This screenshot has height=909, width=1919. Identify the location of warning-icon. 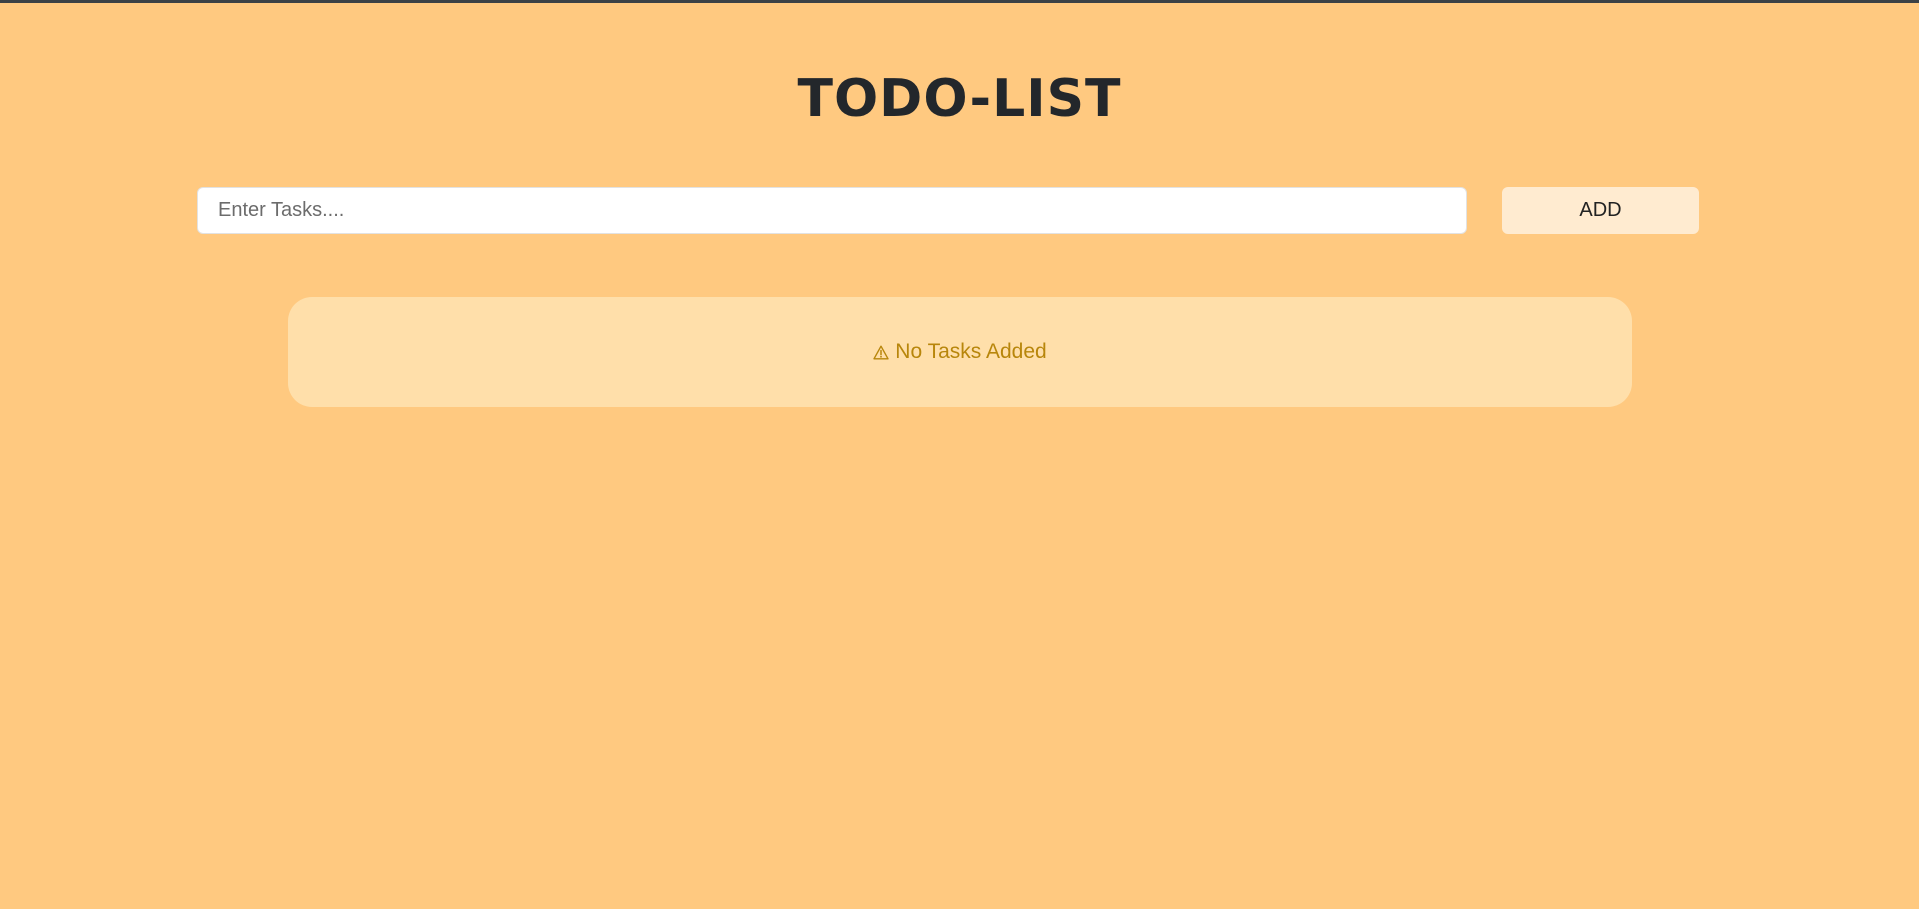
(881, 352).